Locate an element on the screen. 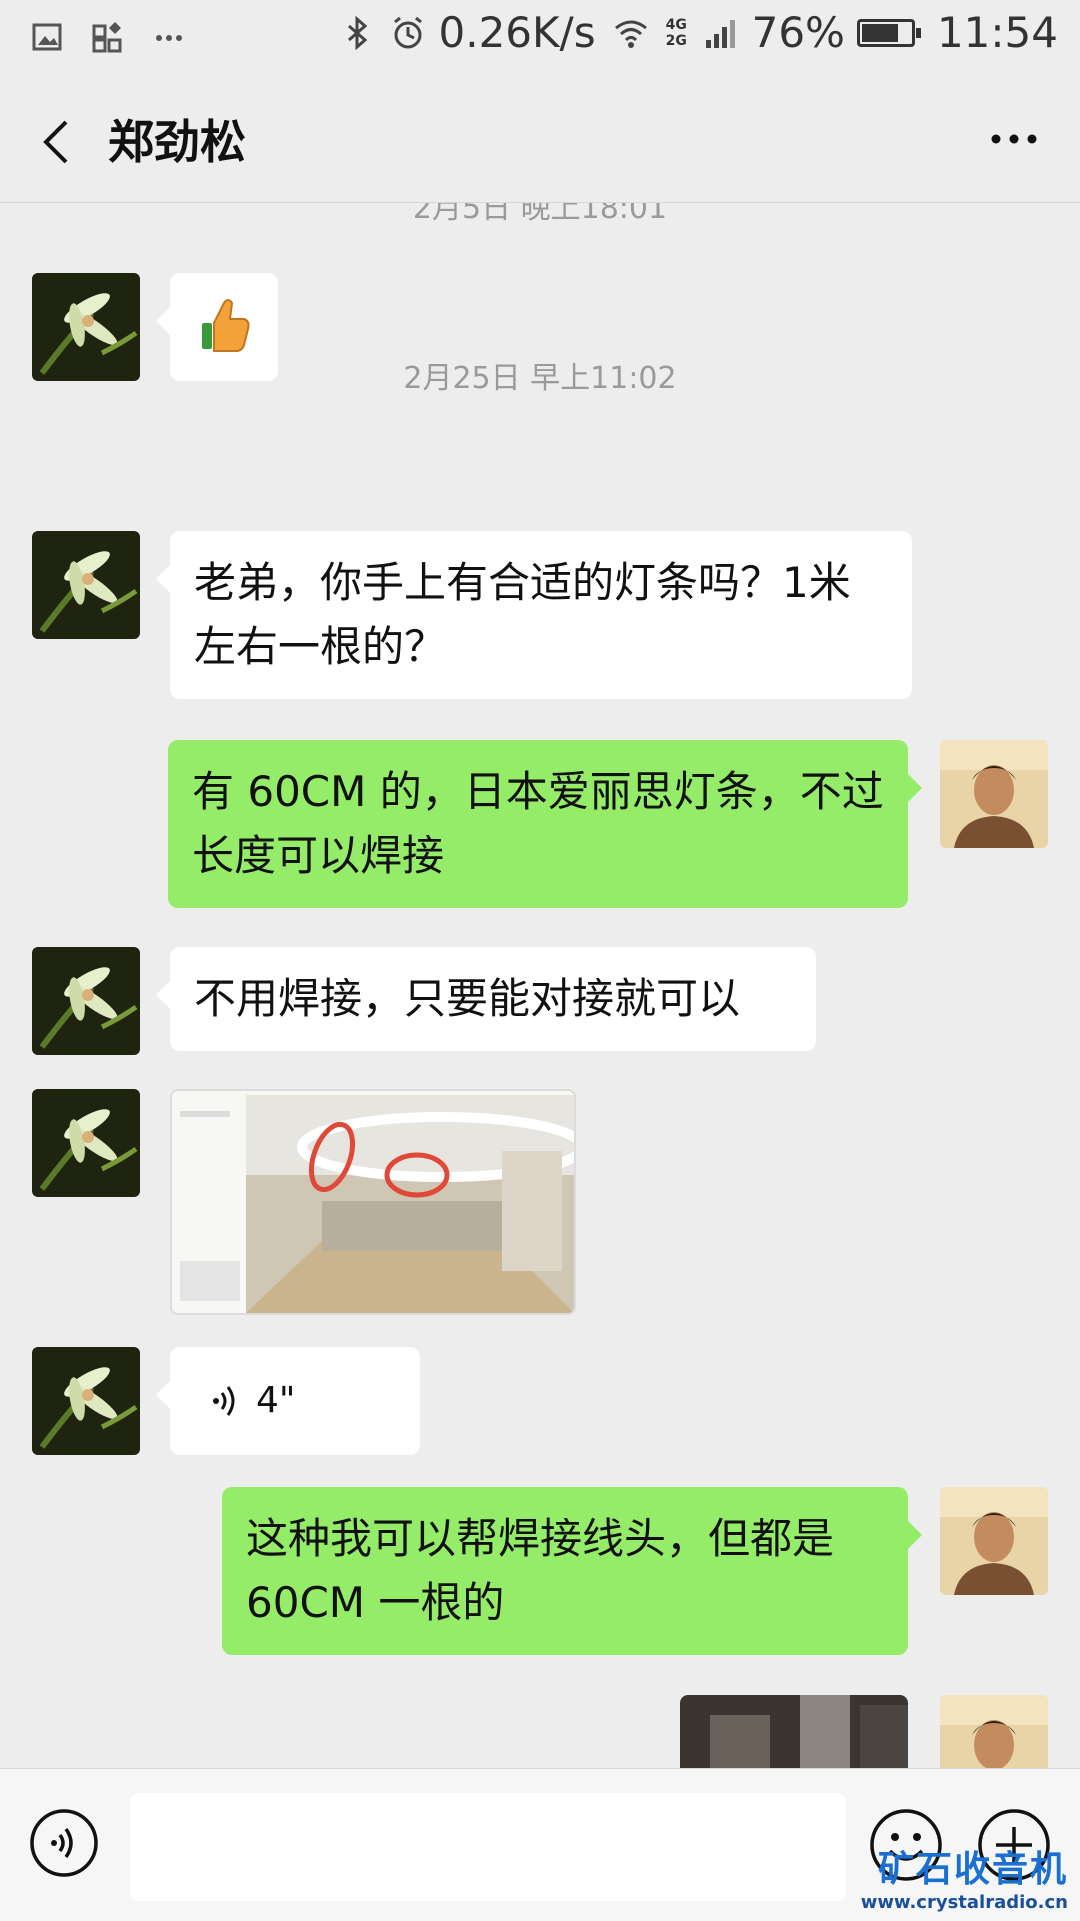 The width and height of the screenshot is (1080, 1921). message-text: 不用焊接，只要能对接就可以 is located at coordinates (467, 998).